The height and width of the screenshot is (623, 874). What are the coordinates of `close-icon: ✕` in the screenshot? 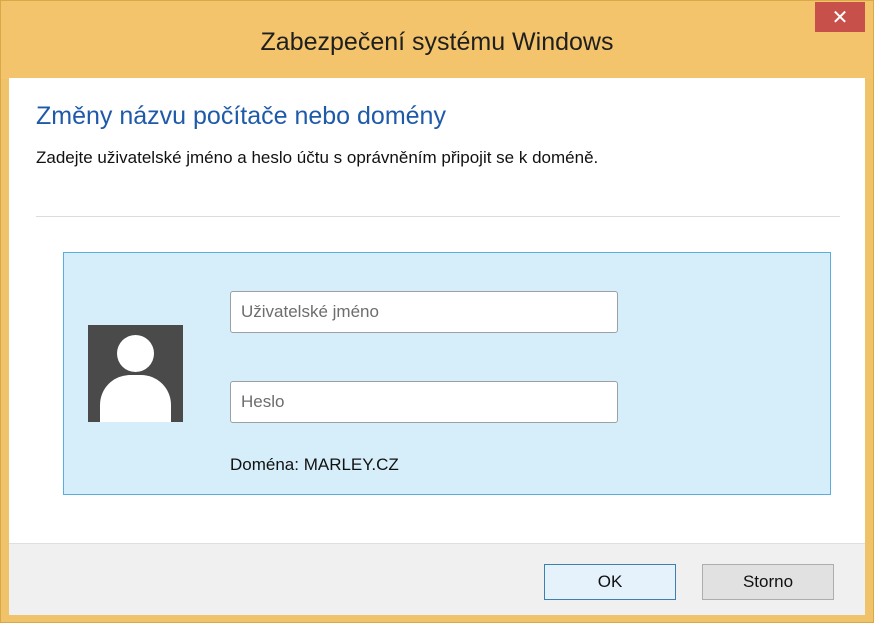 It's located at (840, 17).